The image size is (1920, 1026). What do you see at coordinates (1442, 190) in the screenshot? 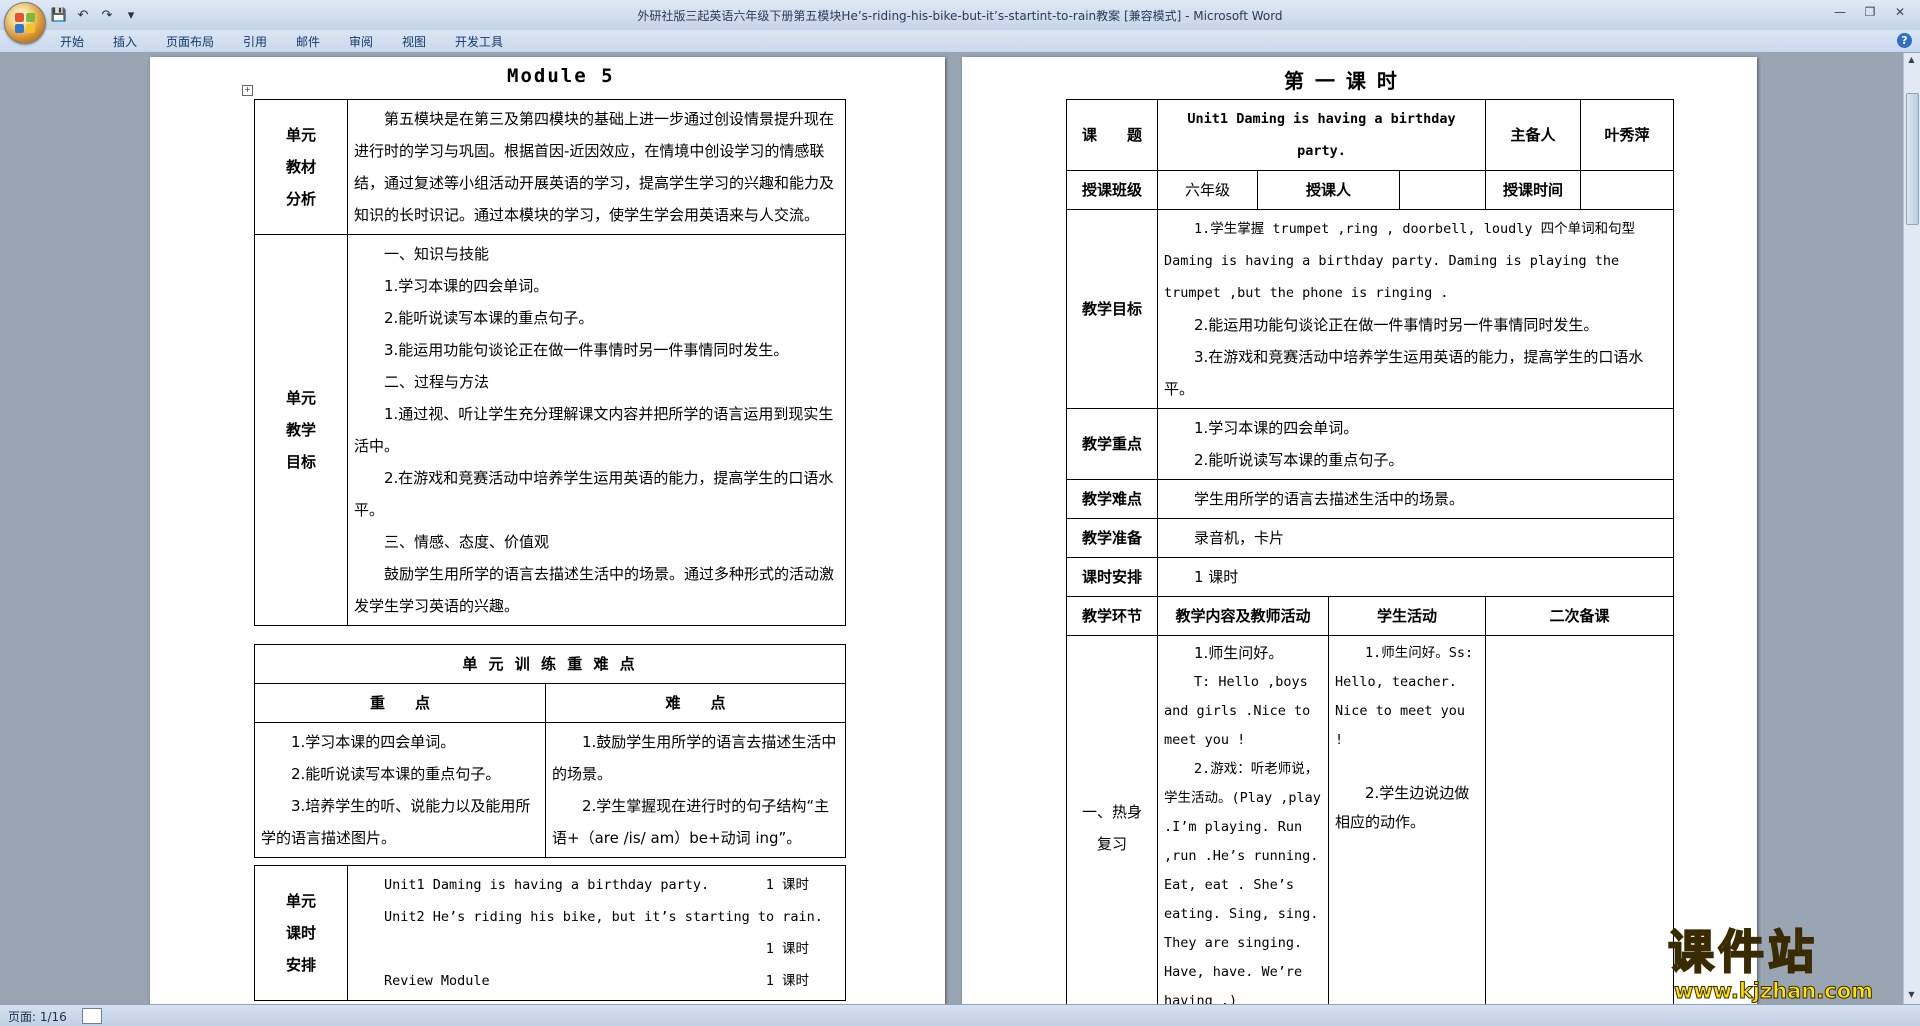
I see `teacher-value` at bounding box center [1442, 190].